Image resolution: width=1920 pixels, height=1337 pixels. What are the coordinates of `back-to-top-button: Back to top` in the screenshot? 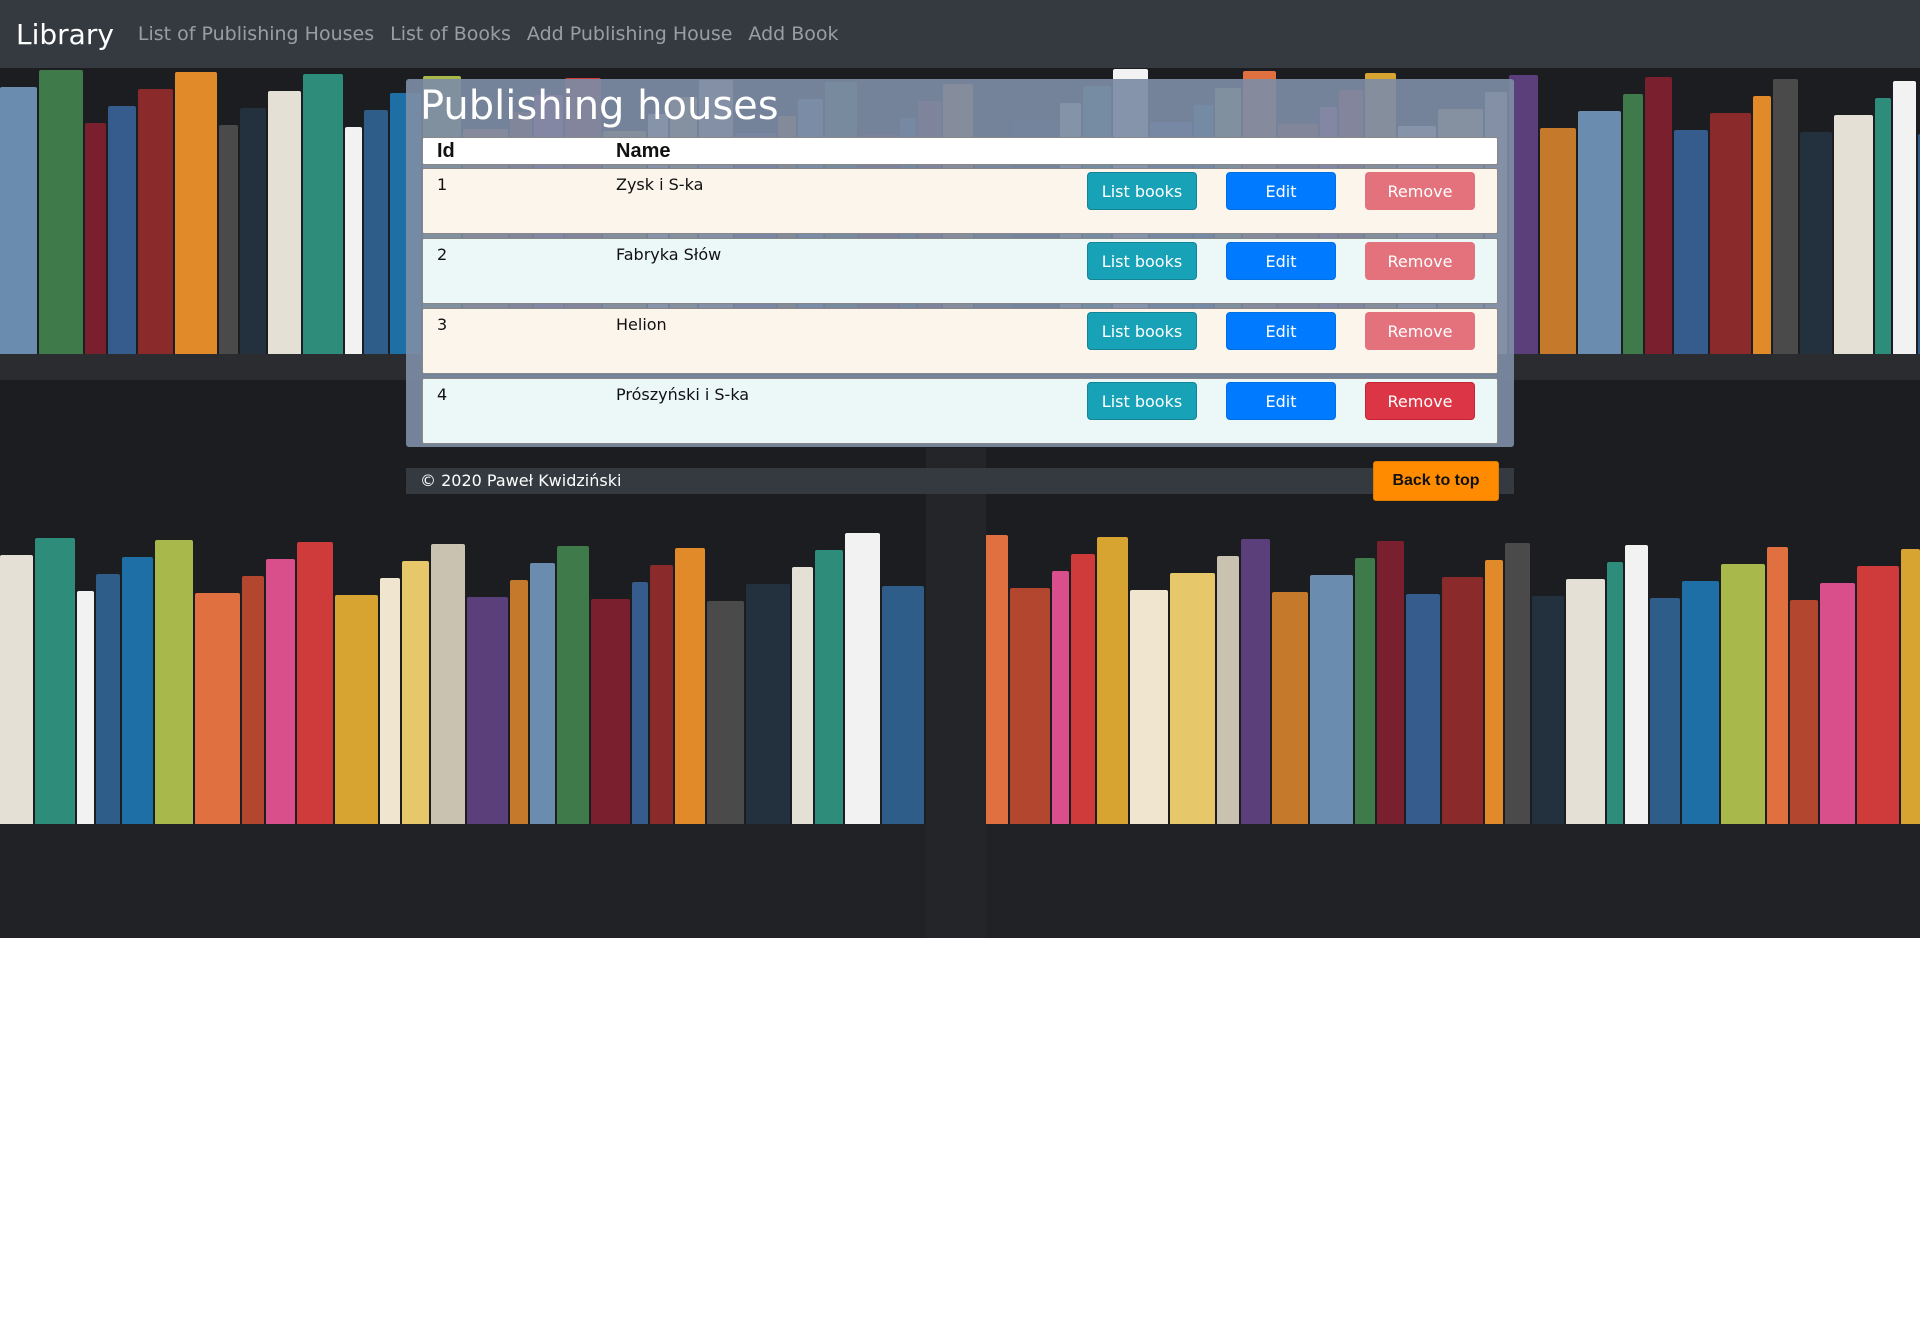 It's located at (1436, 481).